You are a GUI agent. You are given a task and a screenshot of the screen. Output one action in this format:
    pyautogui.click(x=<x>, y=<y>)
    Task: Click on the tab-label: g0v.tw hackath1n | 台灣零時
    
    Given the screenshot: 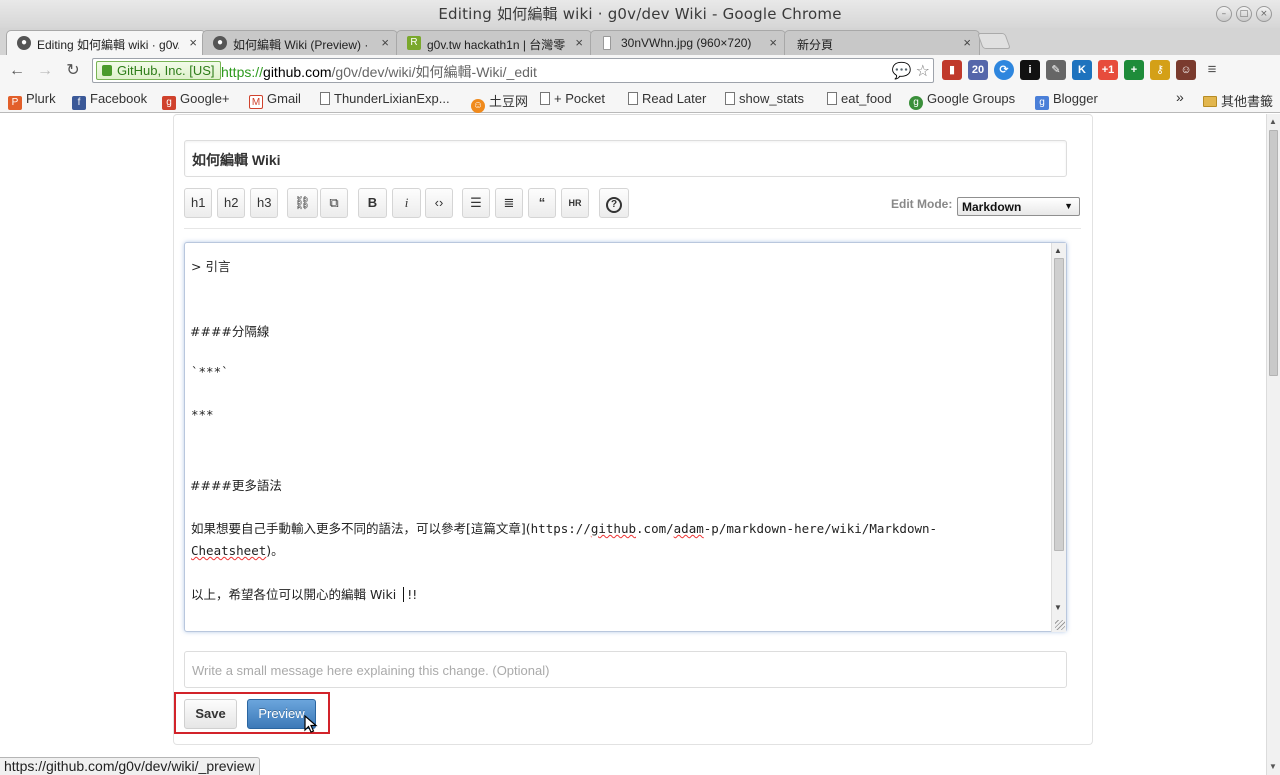 What is the action you would take?
    pyautogui.click(x=496, y=45)
    